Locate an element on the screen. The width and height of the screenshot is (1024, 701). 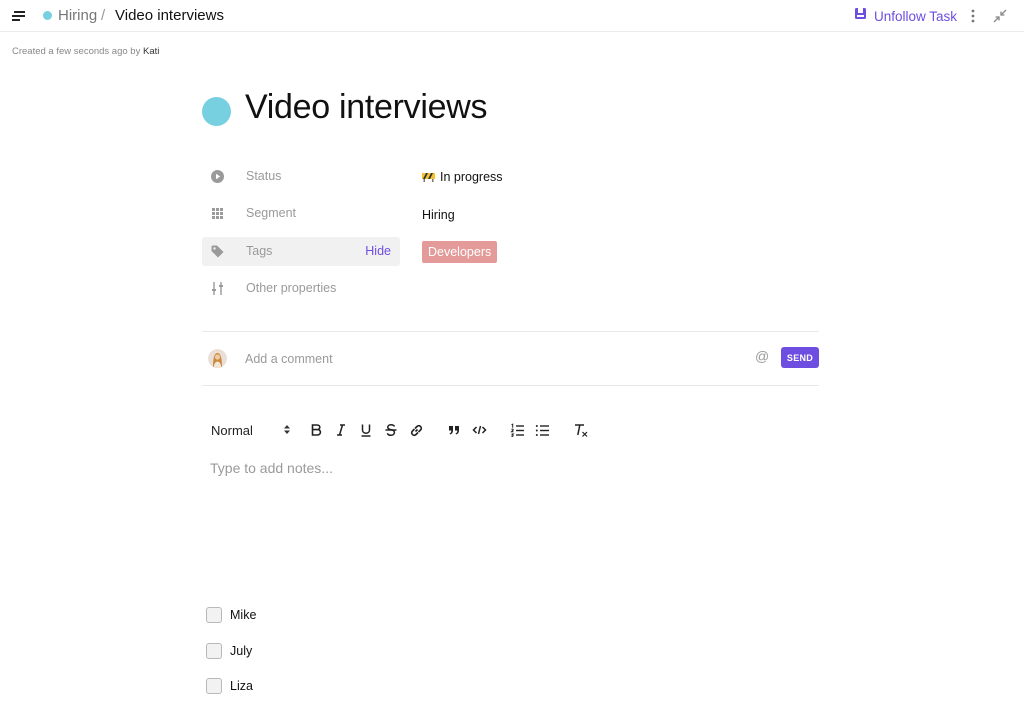
property-label: Status is located at coordinates (264, 176).